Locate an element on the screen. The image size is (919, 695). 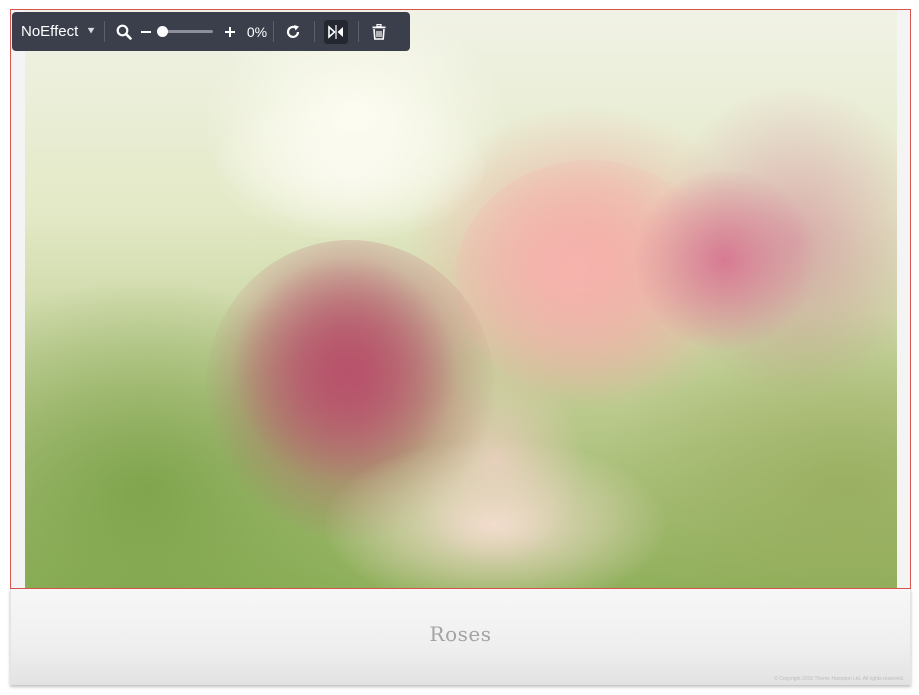
image-toolbar: NoEffect ⯆ 0% is located at coordinates (211, 31).